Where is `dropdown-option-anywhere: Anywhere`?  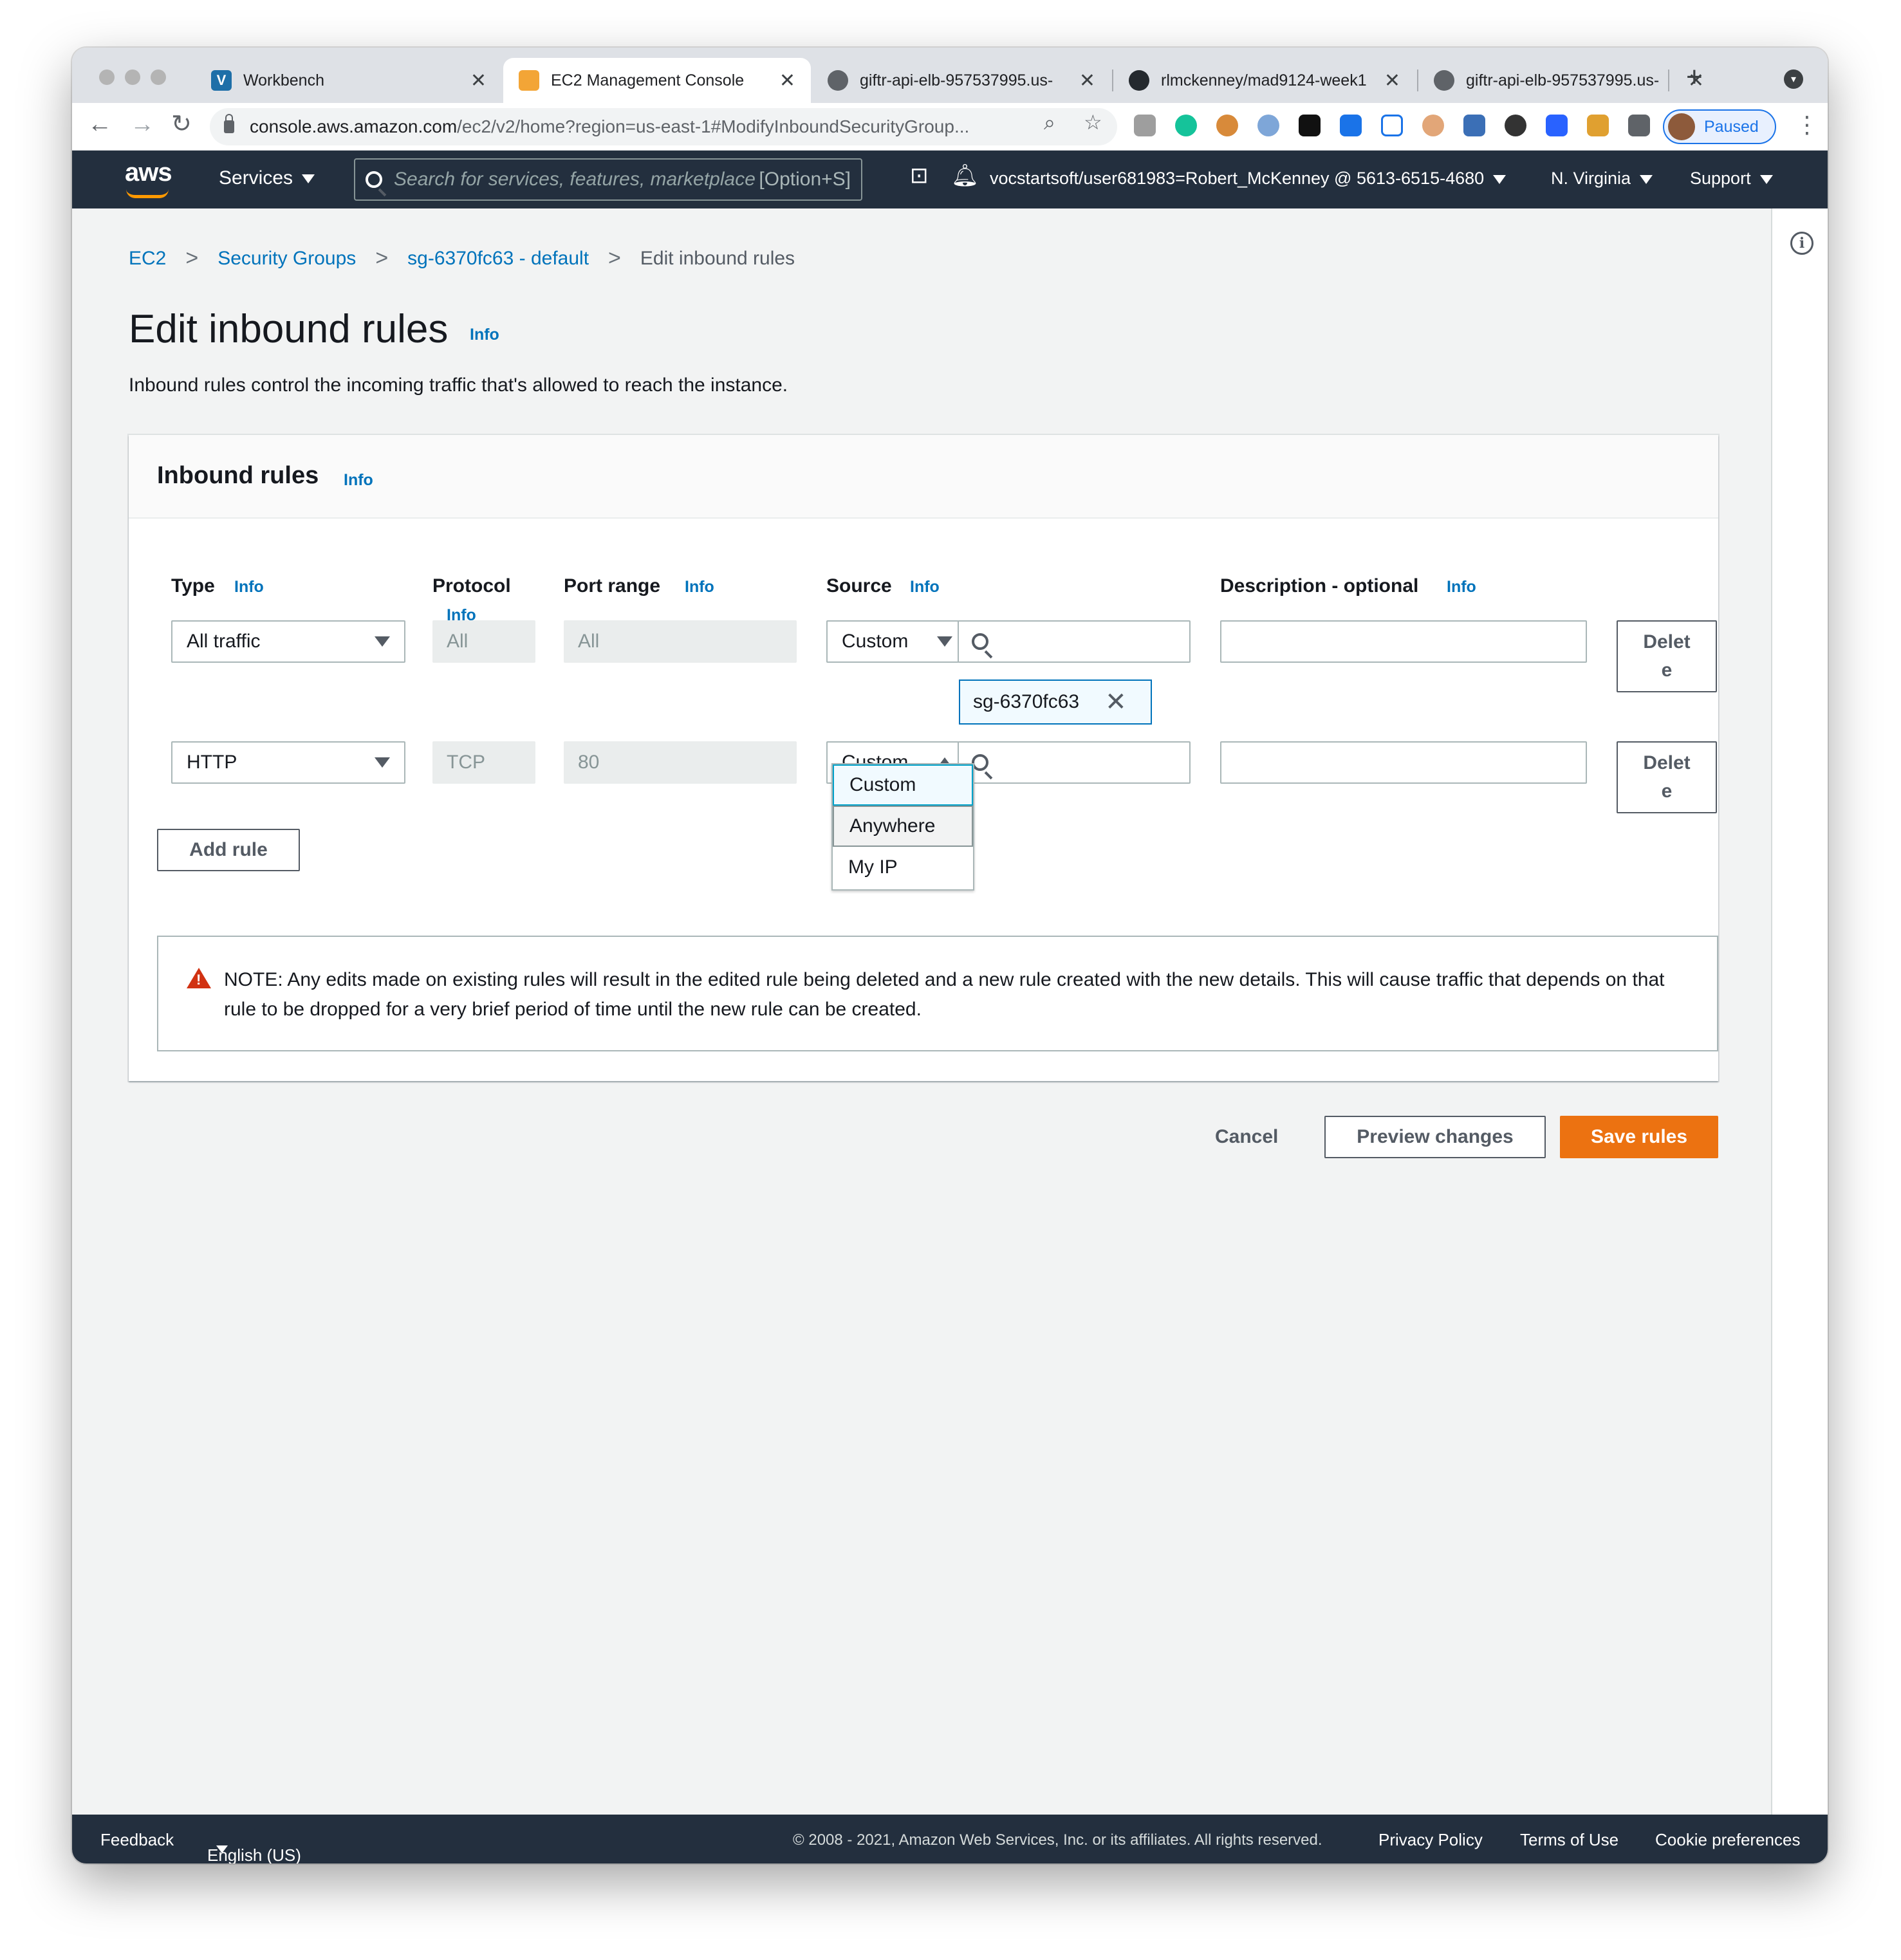
dropdown-option-anywhere: Anywhere is located at coordinates (903, 827).